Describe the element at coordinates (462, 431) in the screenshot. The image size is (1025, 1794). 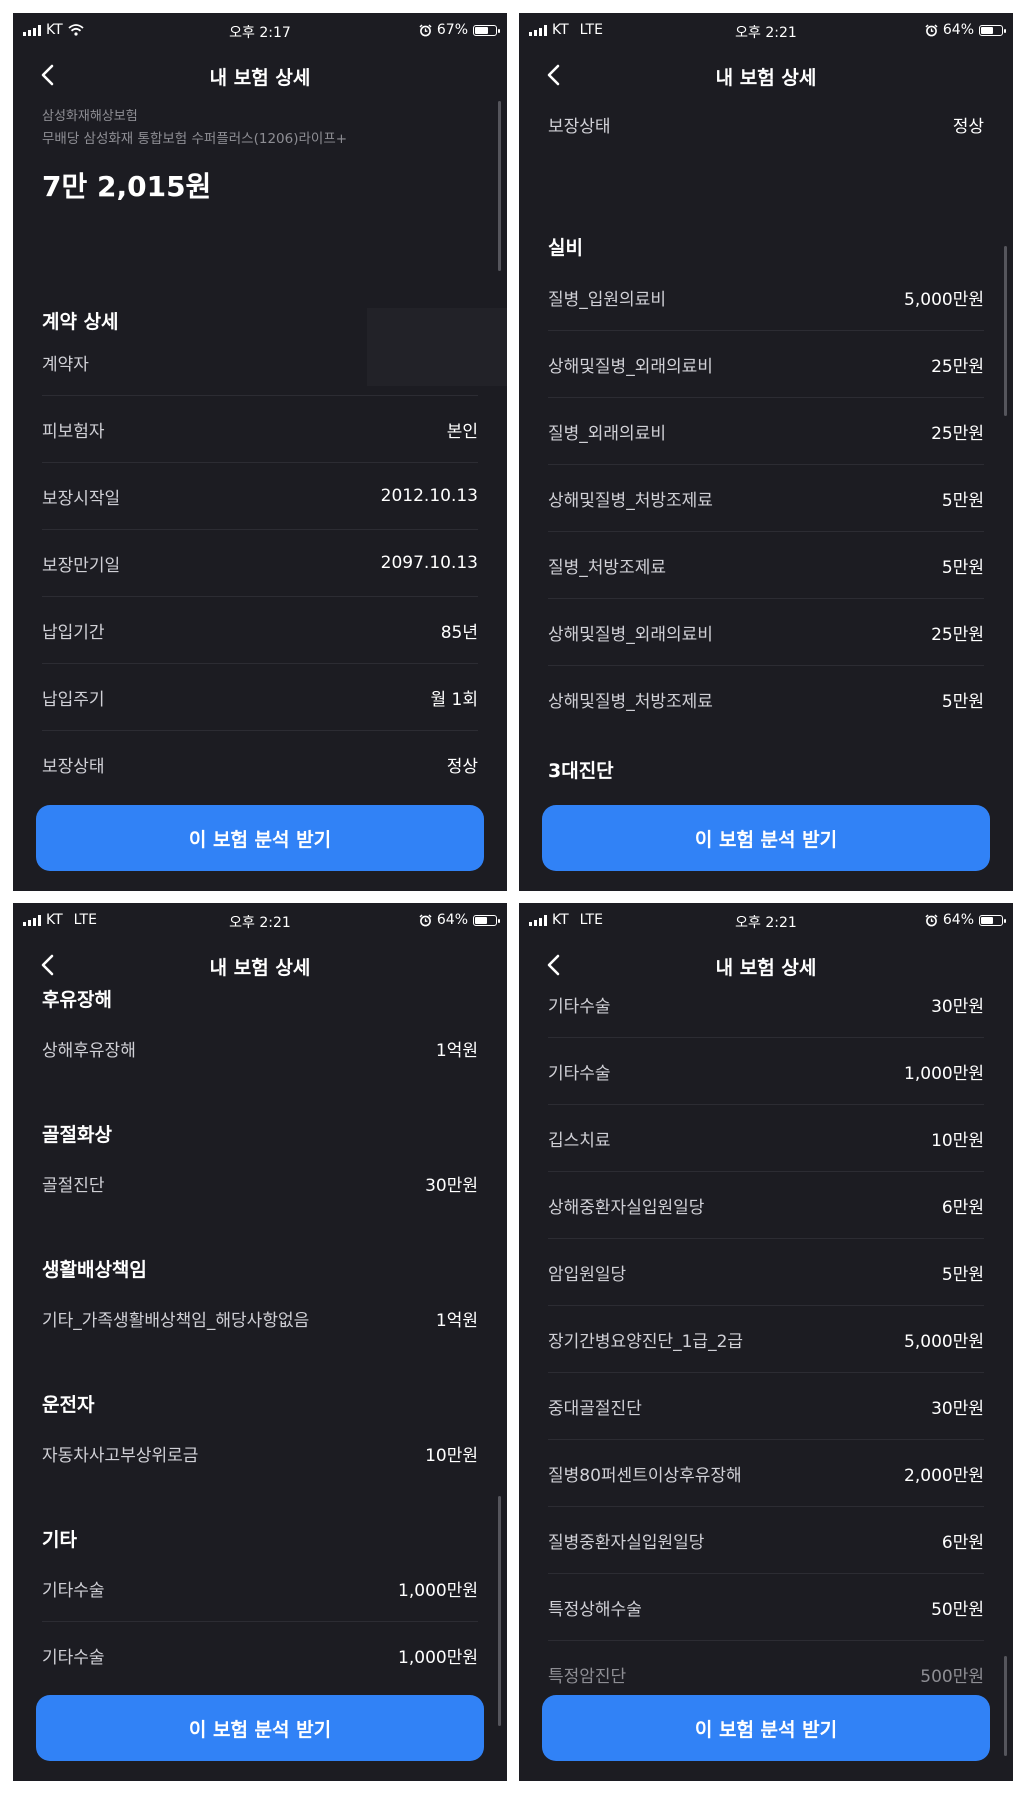
I see `row-value: 본인` at that location.